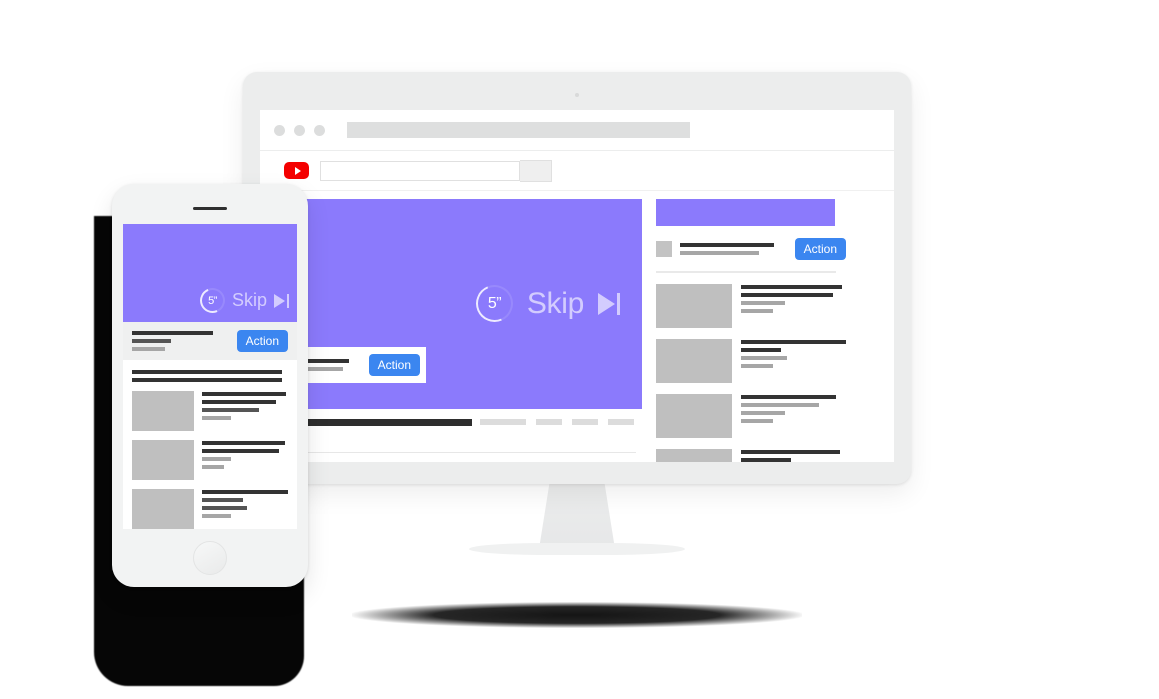  I want to click on browser-chrome, so click(577, 130).